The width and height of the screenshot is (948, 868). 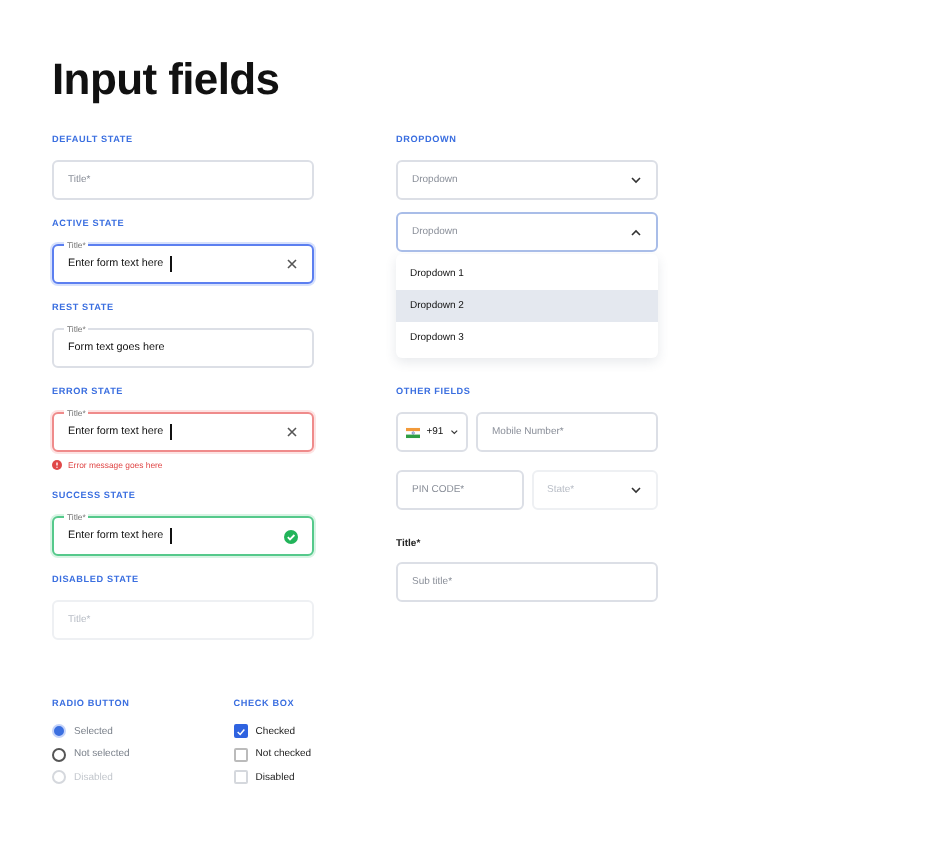 What do you see at coordinates (291, 536) in the screenshot?
I see `check-circle-icon` at bounding box center [291, 536].